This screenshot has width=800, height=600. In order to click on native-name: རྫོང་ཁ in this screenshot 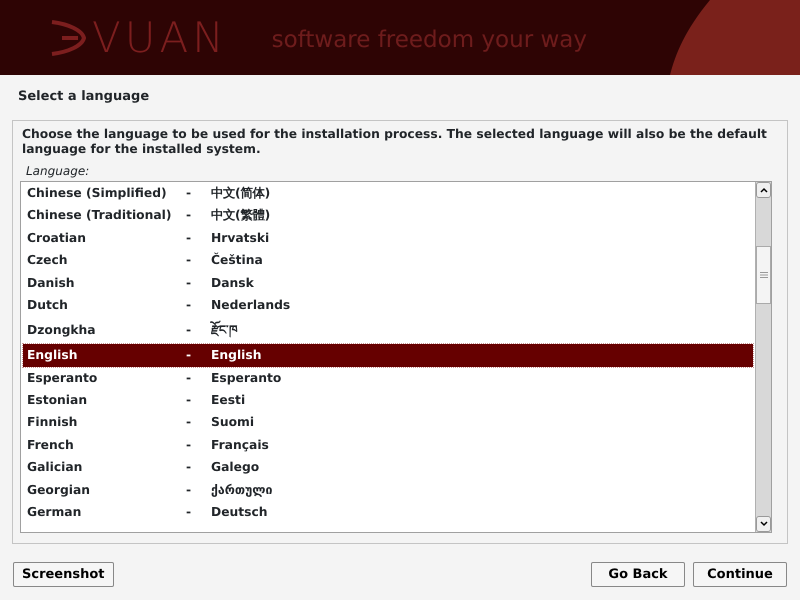, I will do `click(224, 330)`.